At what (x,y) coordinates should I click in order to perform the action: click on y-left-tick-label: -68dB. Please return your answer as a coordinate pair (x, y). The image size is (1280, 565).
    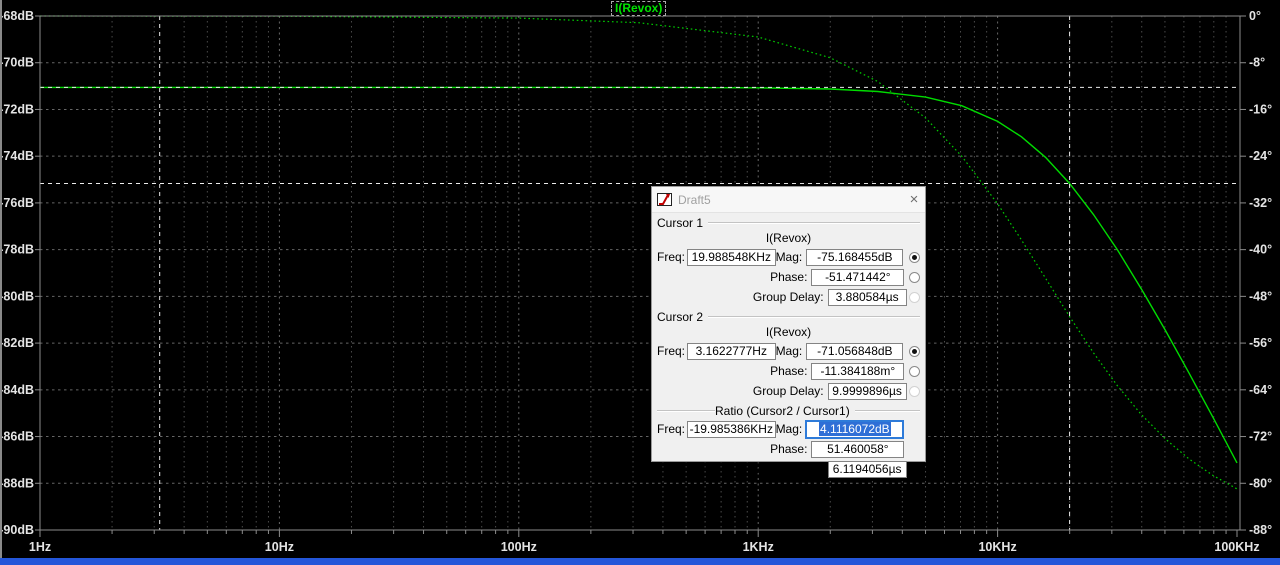
    Looking at the image, I should click on (17, 16).